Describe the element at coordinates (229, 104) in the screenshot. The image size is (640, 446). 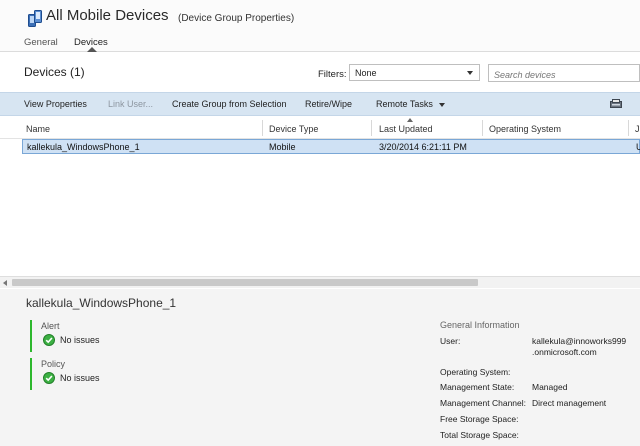
I see `create-group-button: Create Group from Selection` at that location.